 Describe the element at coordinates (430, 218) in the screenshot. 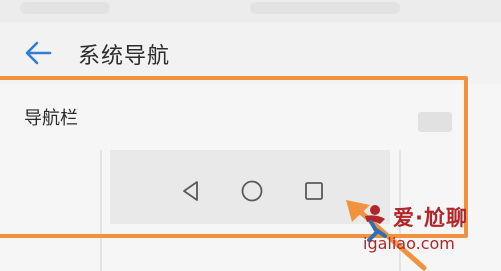

I see `watermark-brand: 爱·尬聊` at that location.